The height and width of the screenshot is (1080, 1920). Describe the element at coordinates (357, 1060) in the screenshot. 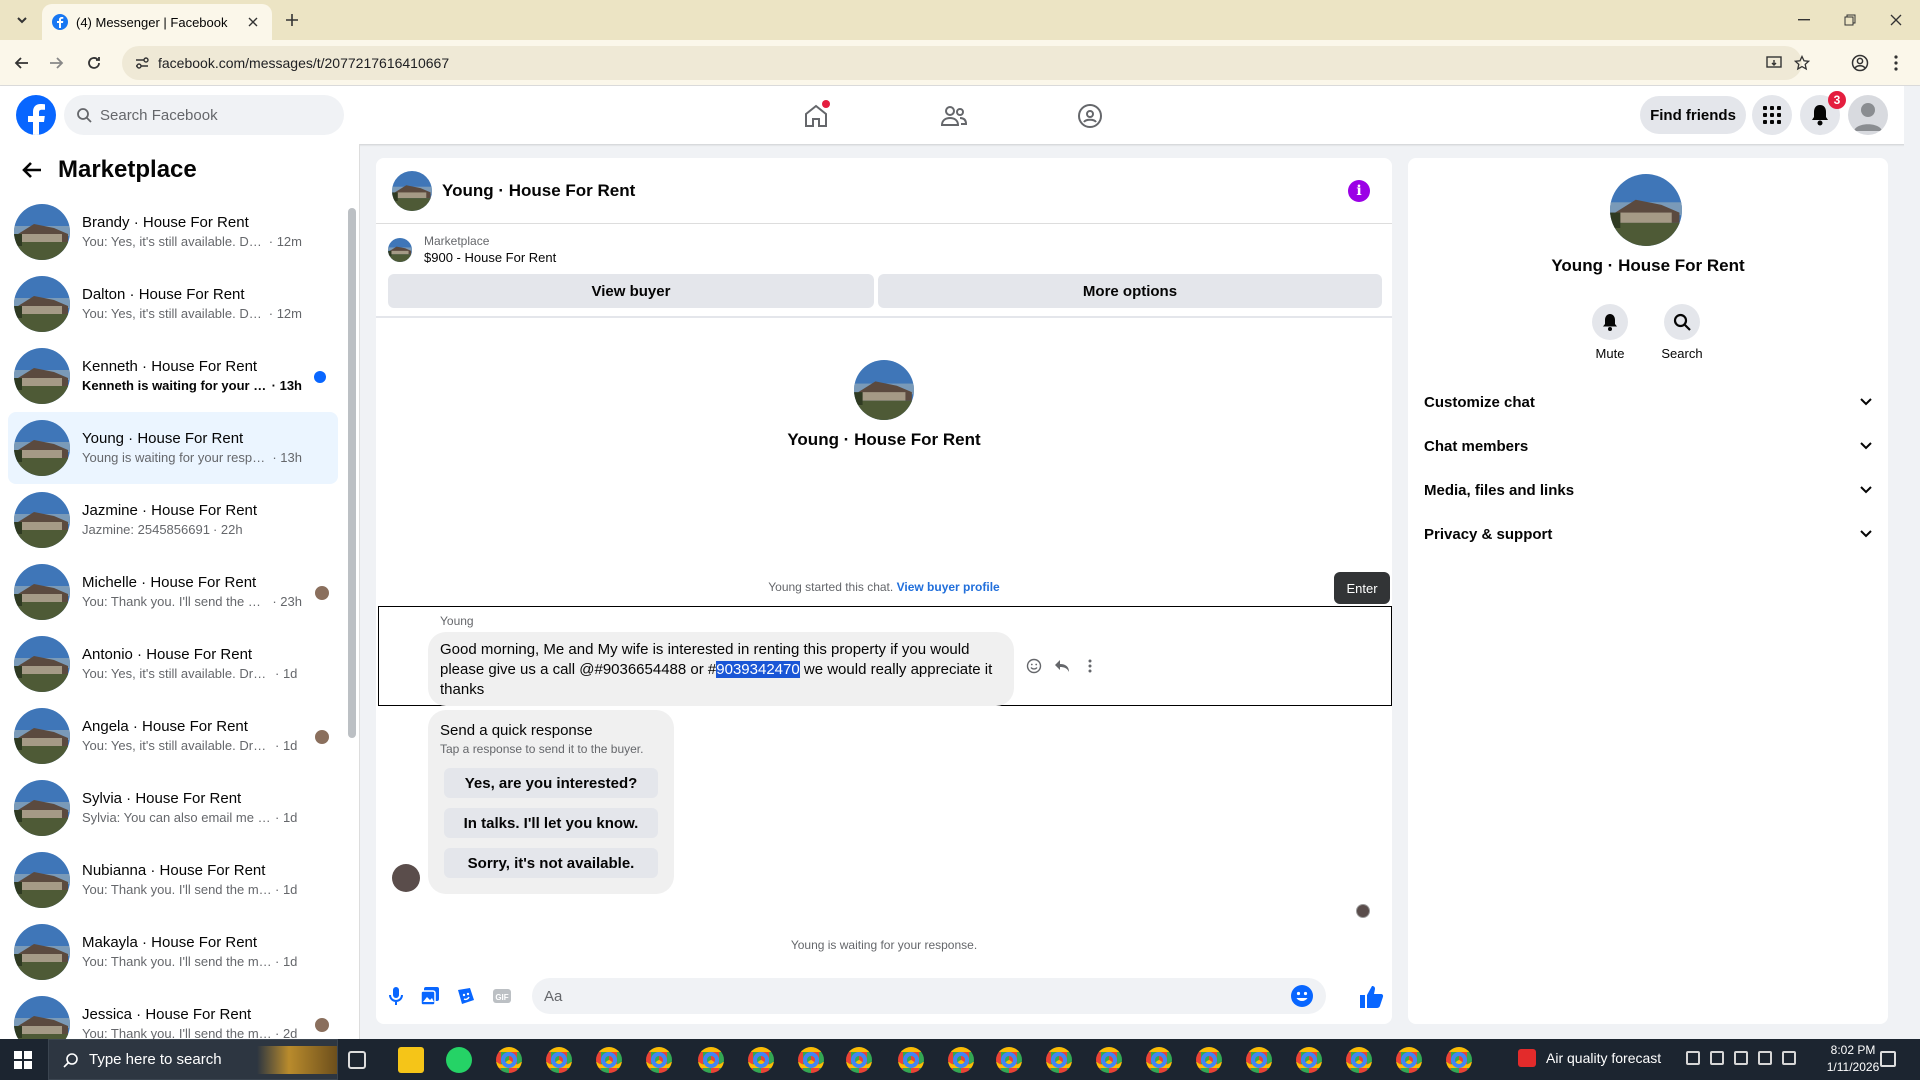

I see `task-view-icon` at that location.